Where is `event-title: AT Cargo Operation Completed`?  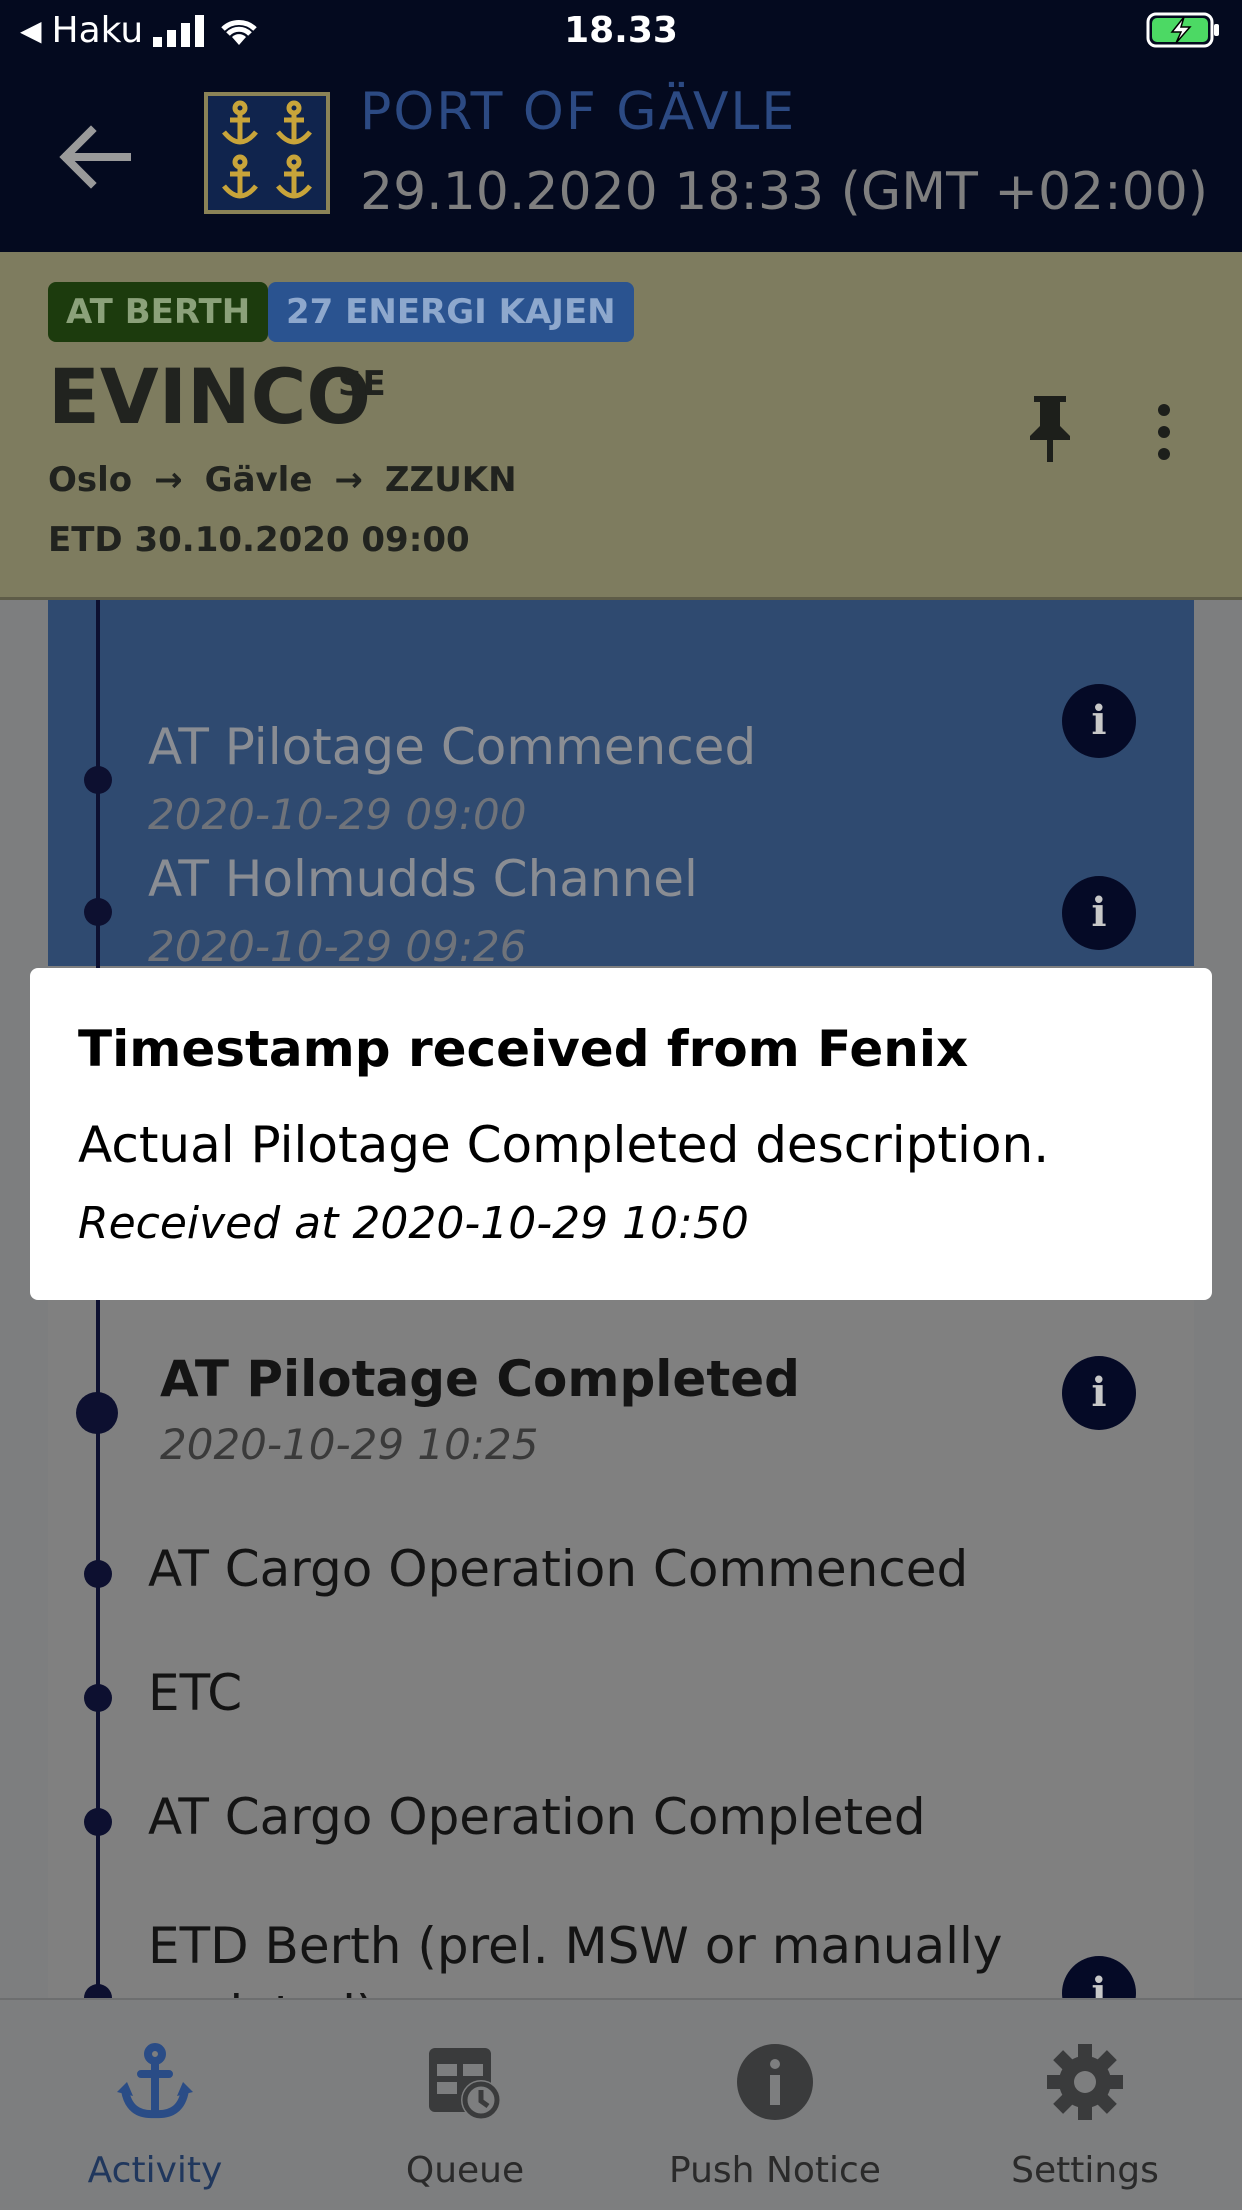
event-title: AT Cargo Operation Completed is located at coordinates (537, 1817).